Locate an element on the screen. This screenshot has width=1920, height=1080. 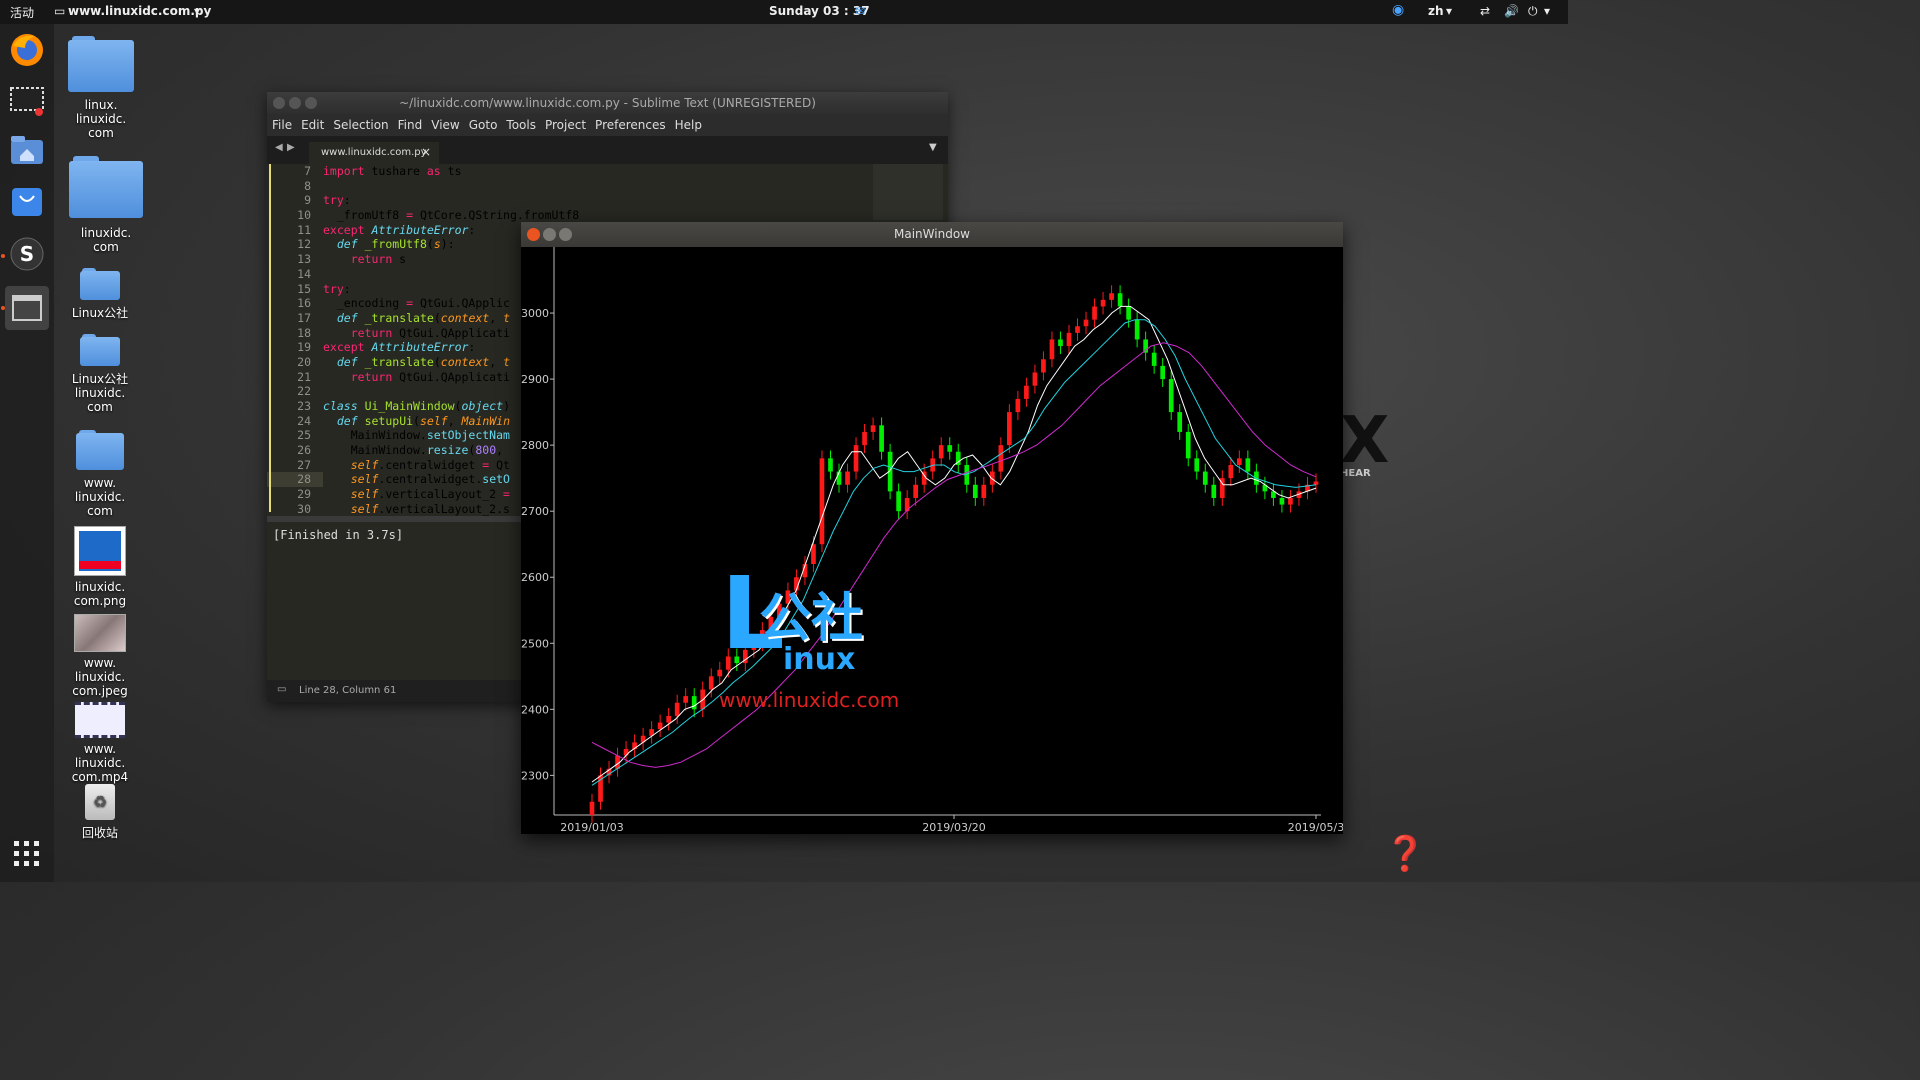
desktop-icon-label: Linux公社 linuxidc. com is located at coordinates (100, 393).